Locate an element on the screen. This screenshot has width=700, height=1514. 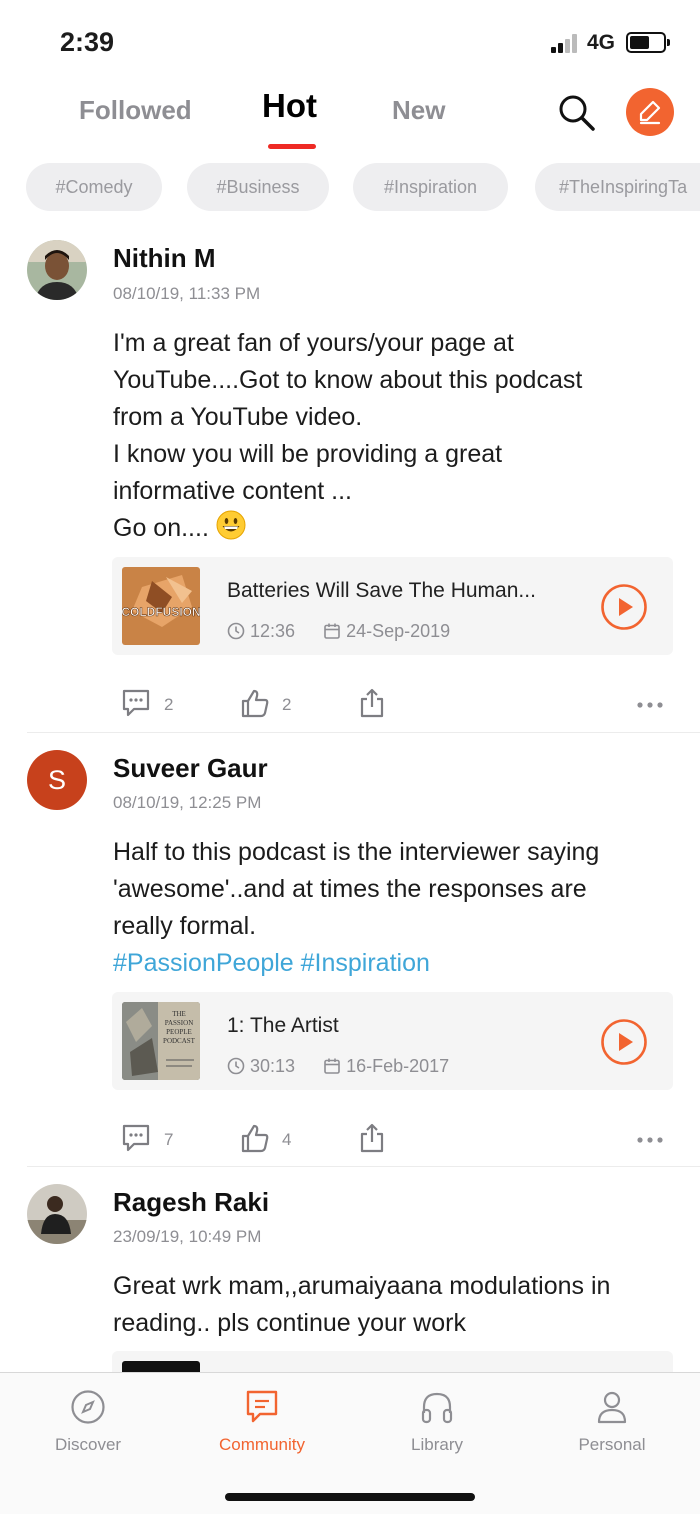
tab-label: Community is located at coordinates (262, 1444).